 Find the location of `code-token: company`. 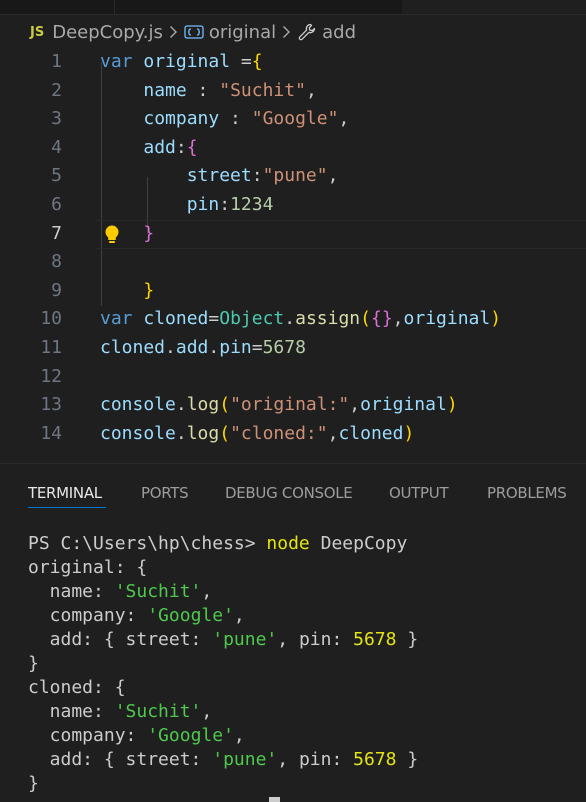

code-token: company is located at coordinates (181, 119).